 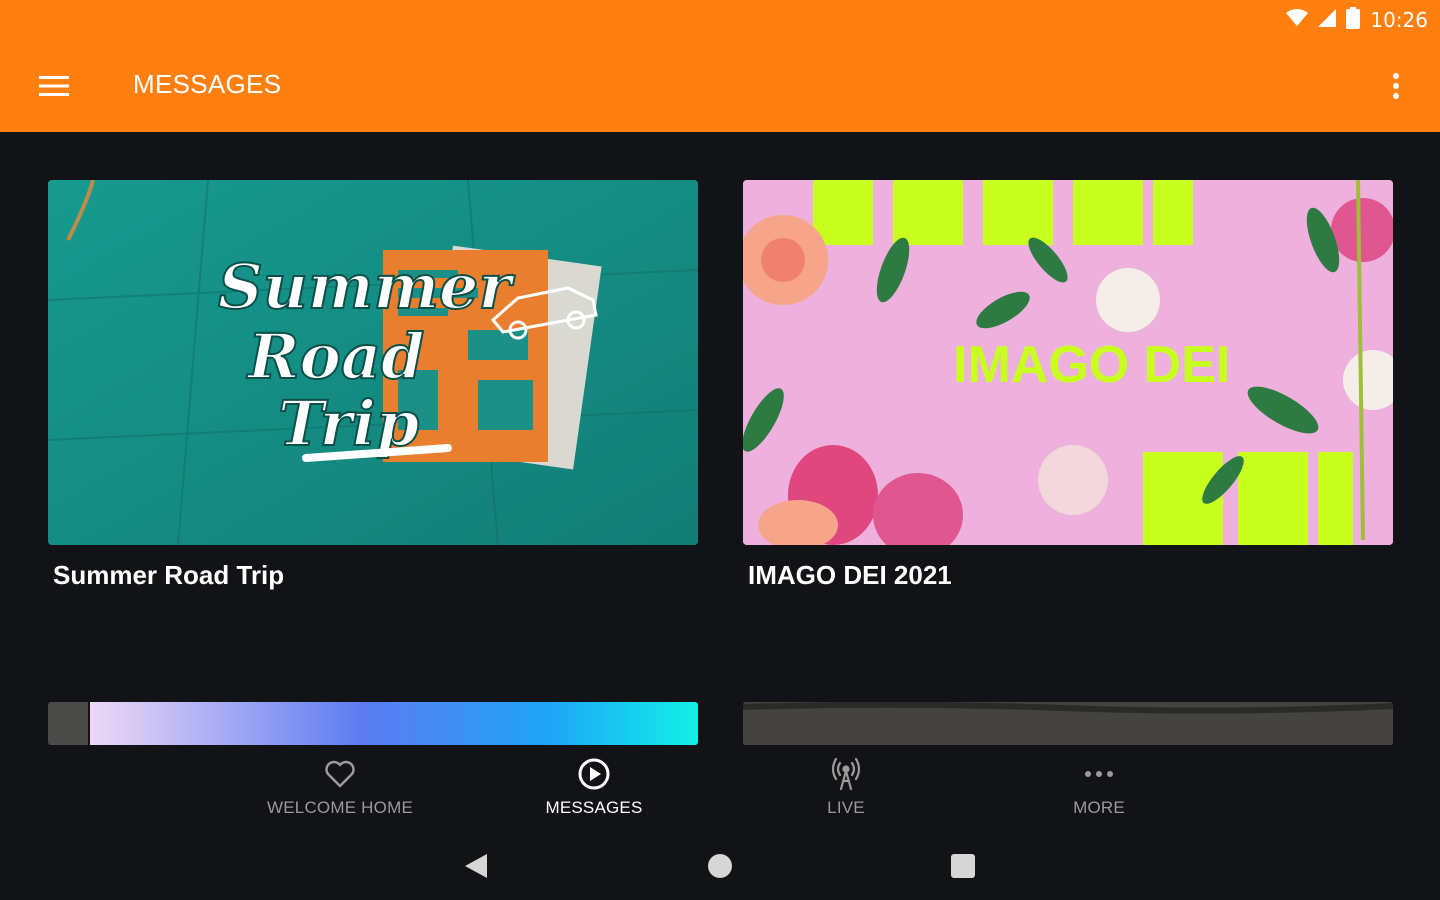 What do you see at coordinates (1091, 365) in the screenshot?
I see `artwork-text-imago-dei: IMAGO DEI` at bounding box center [1091, 365].